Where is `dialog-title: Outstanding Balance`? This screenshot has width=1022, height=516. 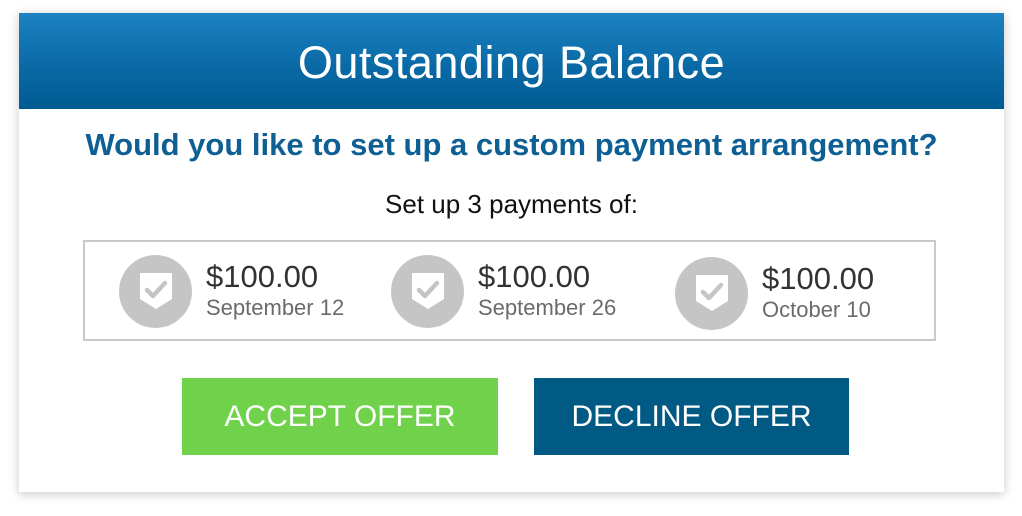 dialog-title: Outstanding Balance is located at coordinates (511, 62).